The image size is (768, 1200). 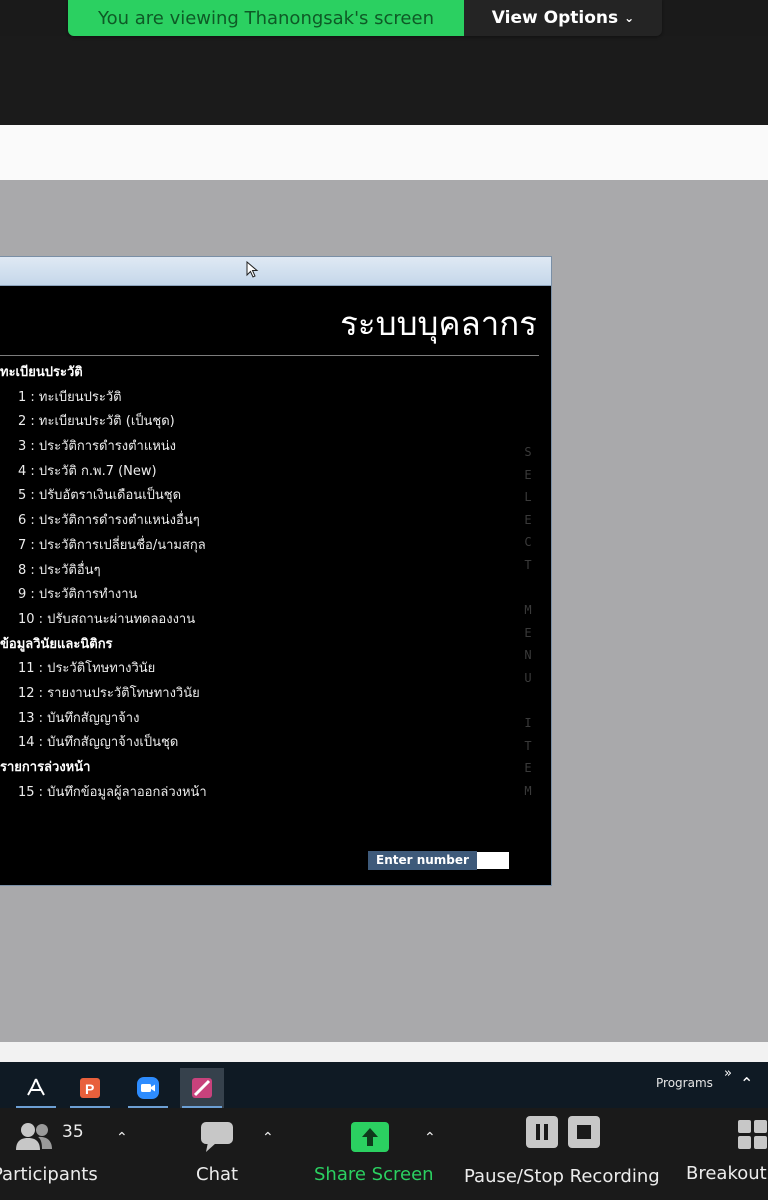 What do you see at coordinates (250, 447) in the screenshot?
I see `menu-item: 3 : ประวัติการดำรงตำแหน่ง` at bounding box center [250, 447].